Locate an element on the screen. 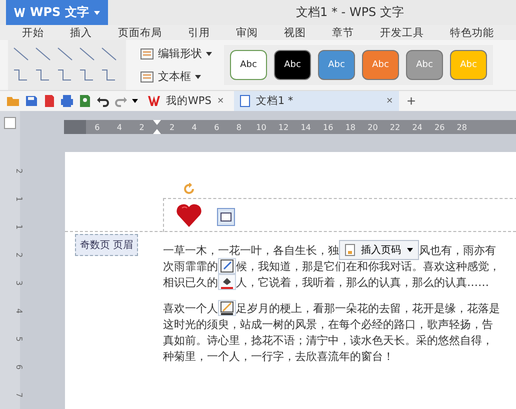 This screenshot has height=409, width=516. insert-page-number-button: 插入页码 is located at coordinates (379, 250).